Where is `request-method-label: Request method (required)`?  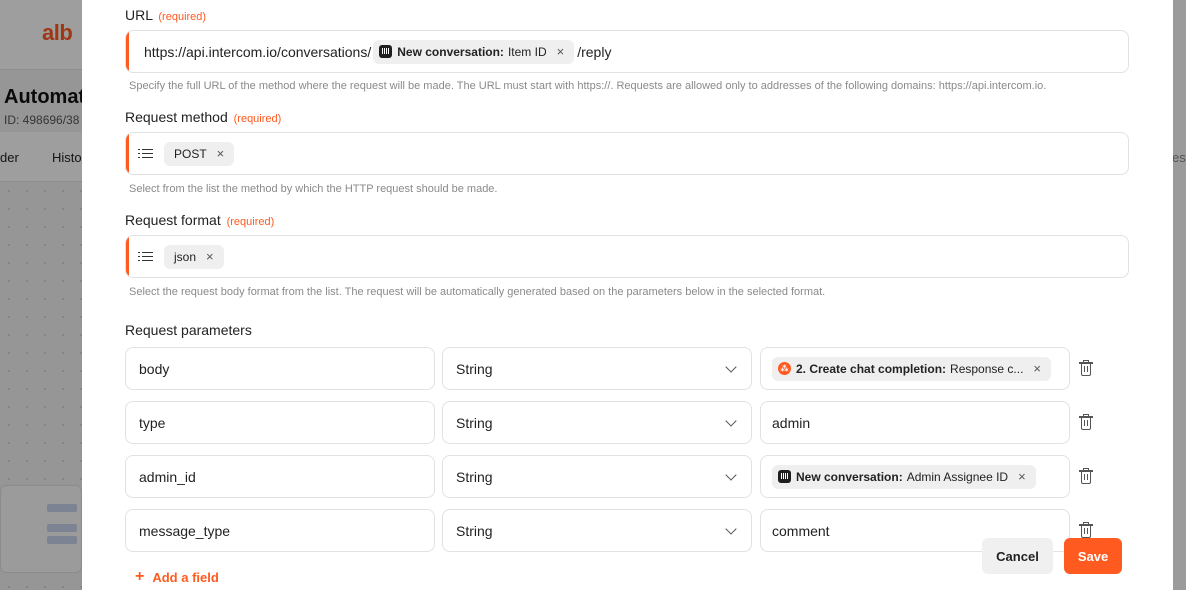 request-method-label: Request method (required) is located at coordinates (203, 117).